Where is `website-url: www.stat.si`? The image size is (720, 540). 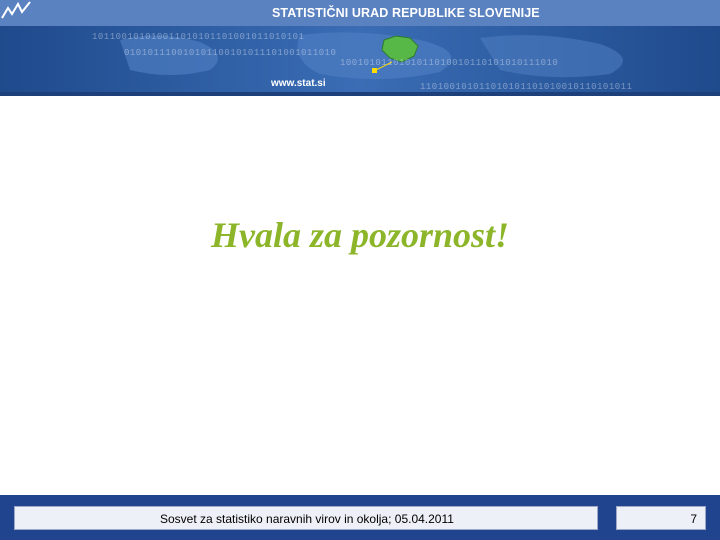
website-url: www.stat.si is located at coordinates (298, 83).